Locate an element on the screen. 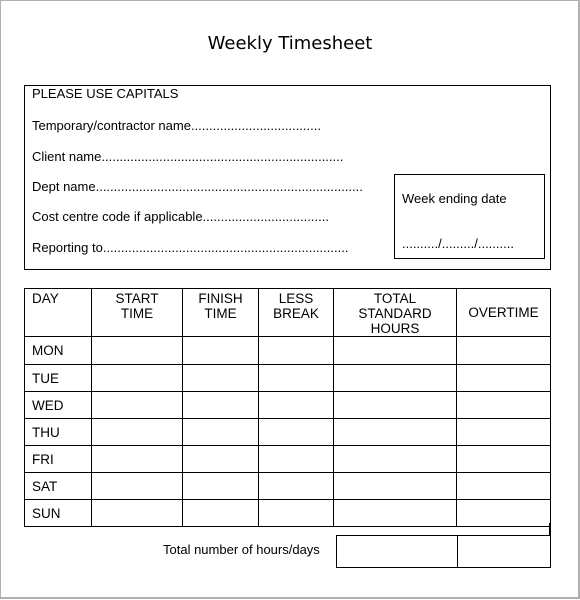 Image resolution: width=580 pixels, height=600 pixels. table-row: MON is located at coordinates (287, 350).